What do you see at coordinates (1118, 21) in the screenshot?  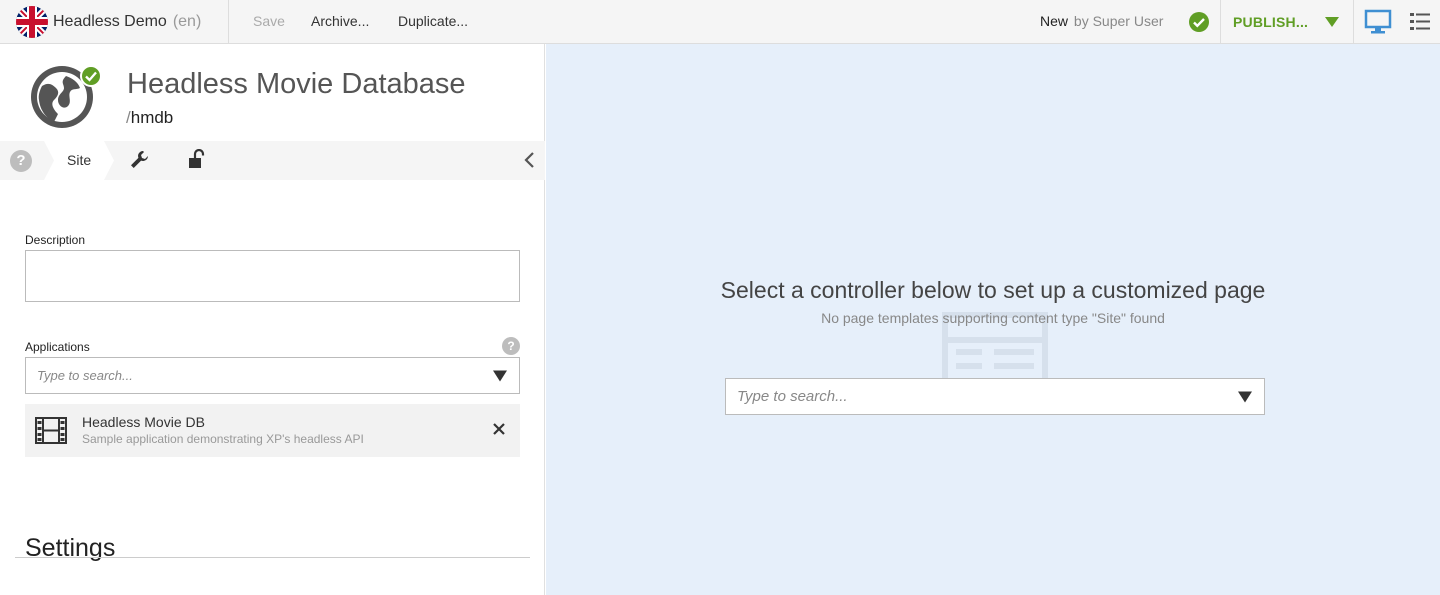 I see `status-author: by Super User` at bounding box center [1118, 21].